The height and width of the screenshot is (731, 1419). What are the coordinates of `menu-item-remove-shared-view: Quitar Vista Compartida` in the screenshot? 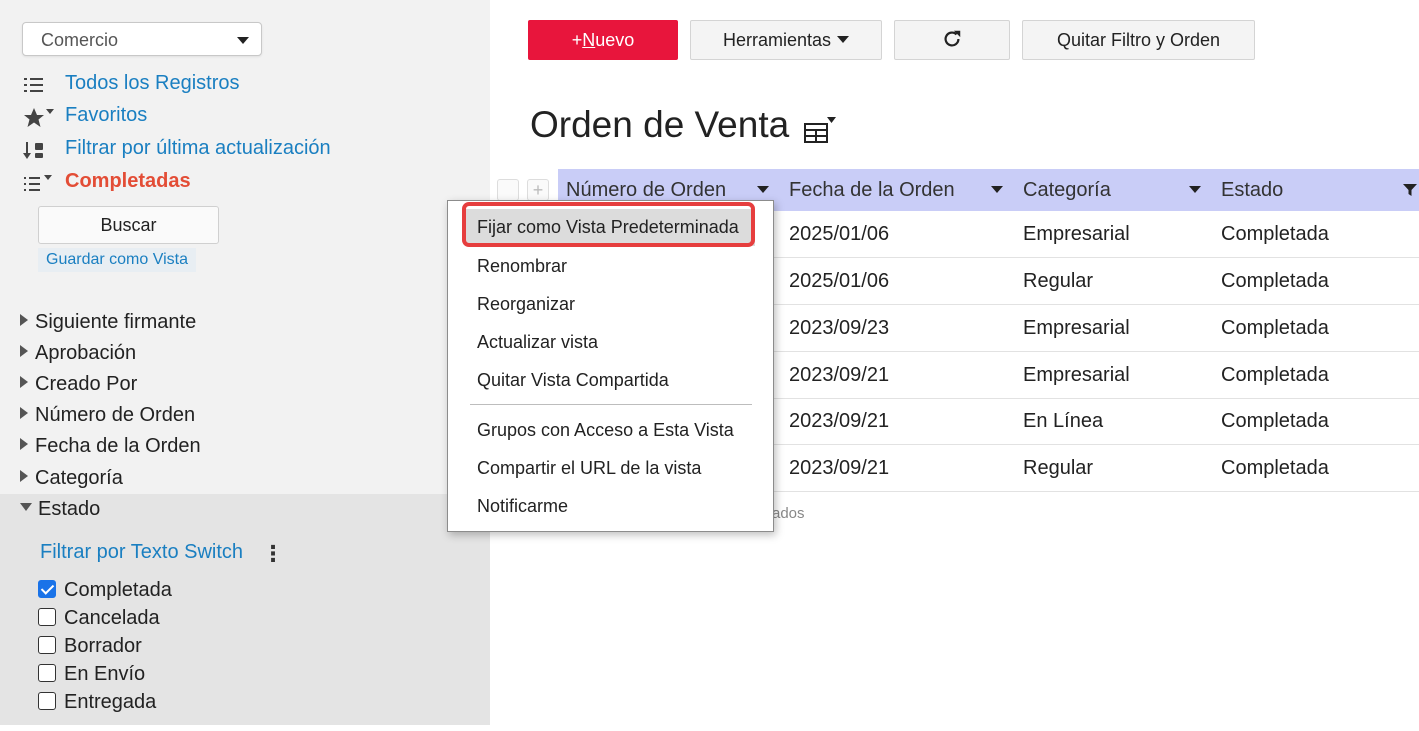 It's located at (573, 380).